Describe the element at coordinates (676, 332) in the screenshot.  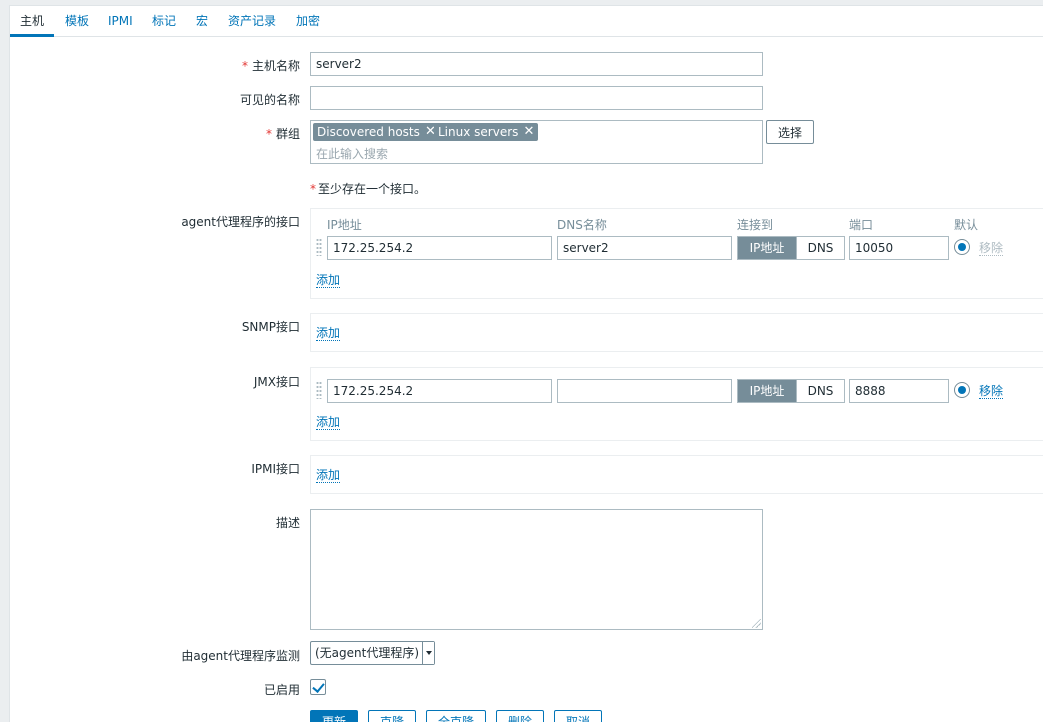
I see `snmp-interfaces-panel: 添加` at that location.